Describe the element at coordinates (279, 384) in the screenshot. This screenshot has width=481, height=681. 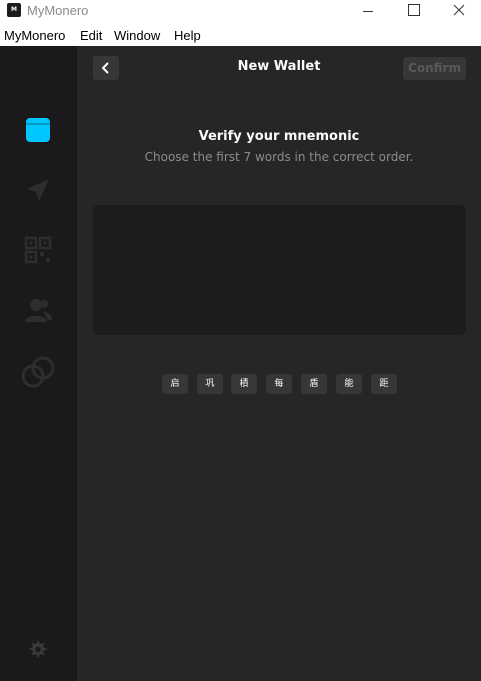
I see `word-chip: 每` at that location.